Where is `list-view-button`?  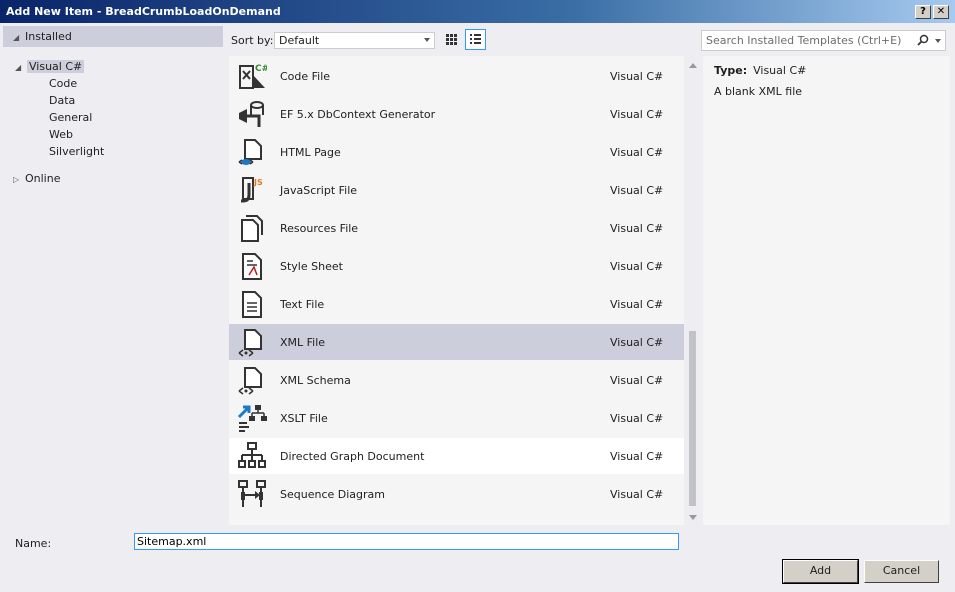 list-view-button is located at coordinates (475, 39).